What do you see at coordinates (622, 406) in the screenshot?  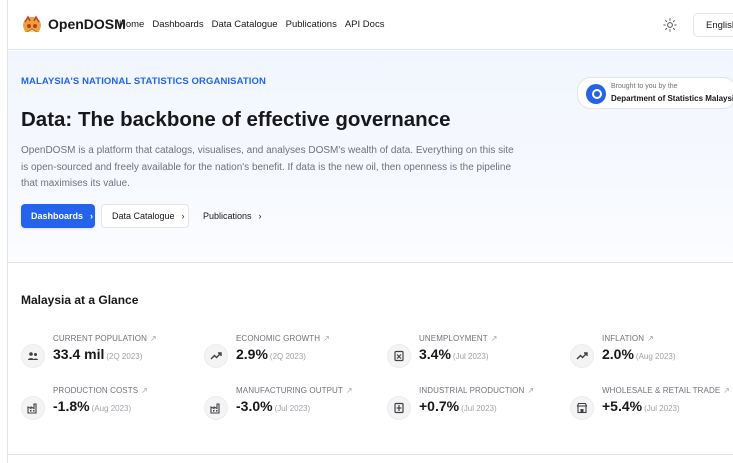 I see `stat-value: +5.4%` at bounding box center [622, 406].